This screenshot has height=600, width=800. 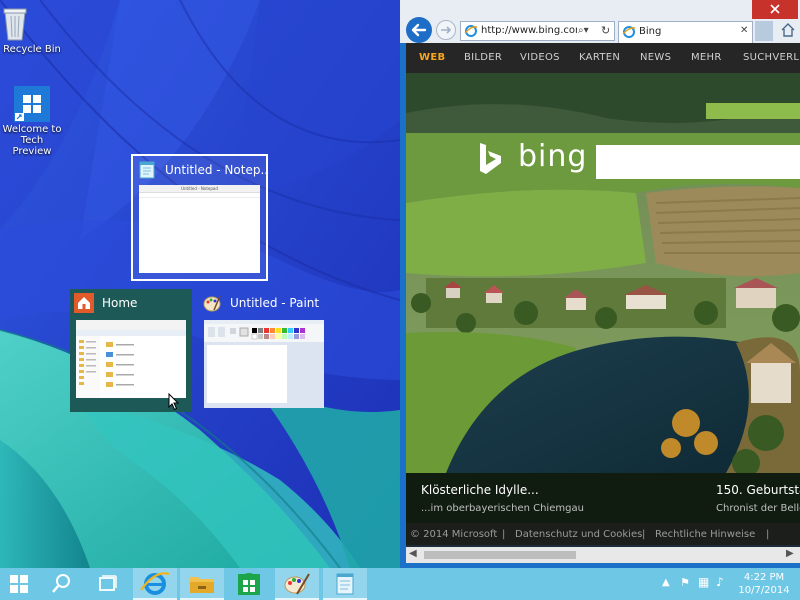 I want to click on caption-right-title: 150. Geburtsta, so click(x=758, y=490).